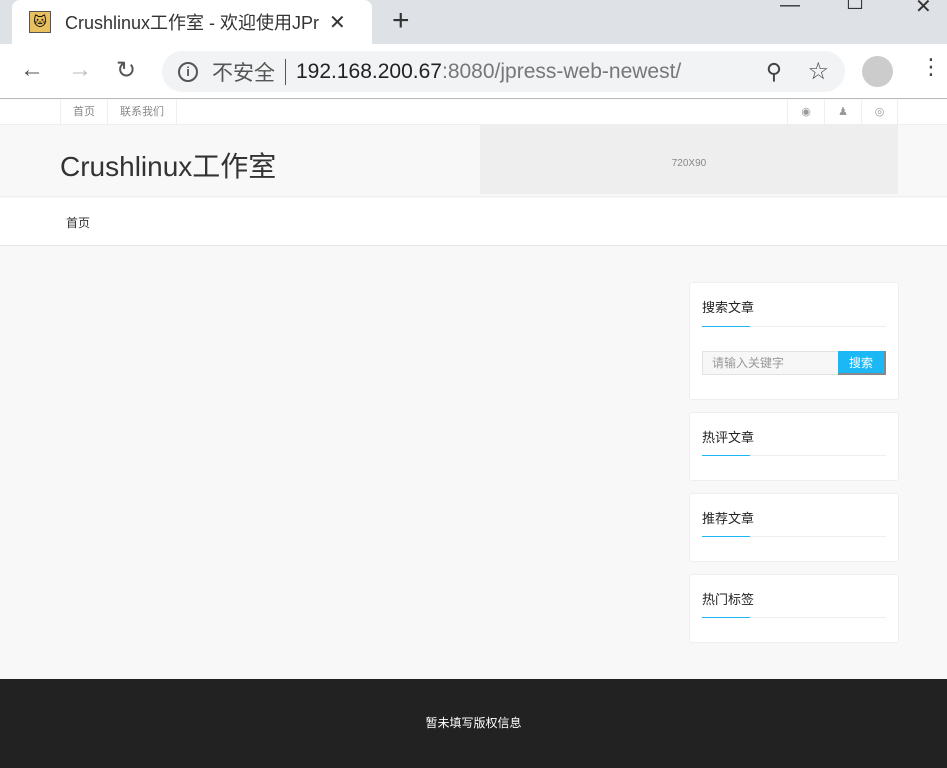 This screenshot has width=947, height=768. What do you see at coordinates (877, 71) in the screenshot?
I see `profile-avatar` at bounding box center [877, 71].